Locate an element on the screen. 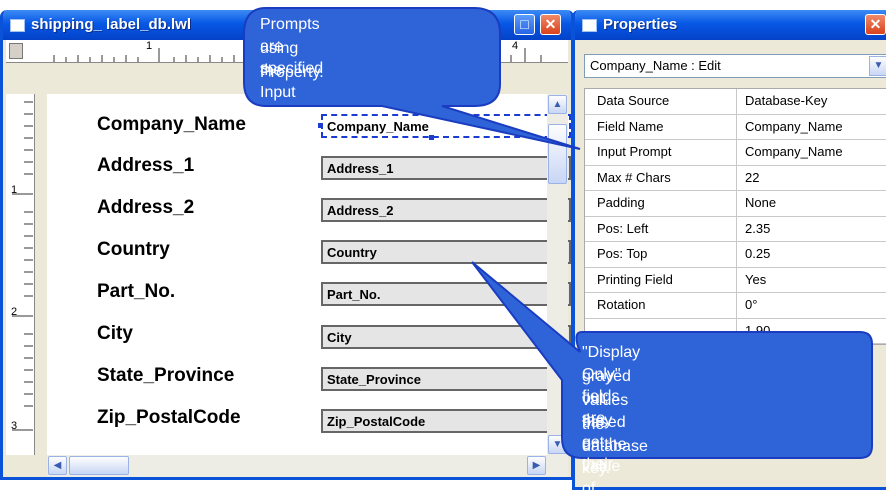  field-label: State_Province is located at coordinates (165, 376).